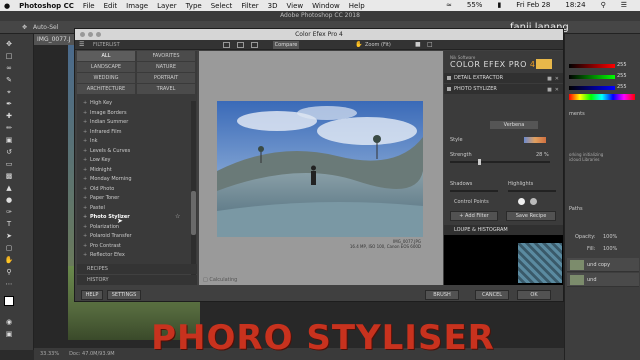  Describe the element at coordinates (46, 6) in the screenshot. I see `app-menu: Photoshop CC` at that location.